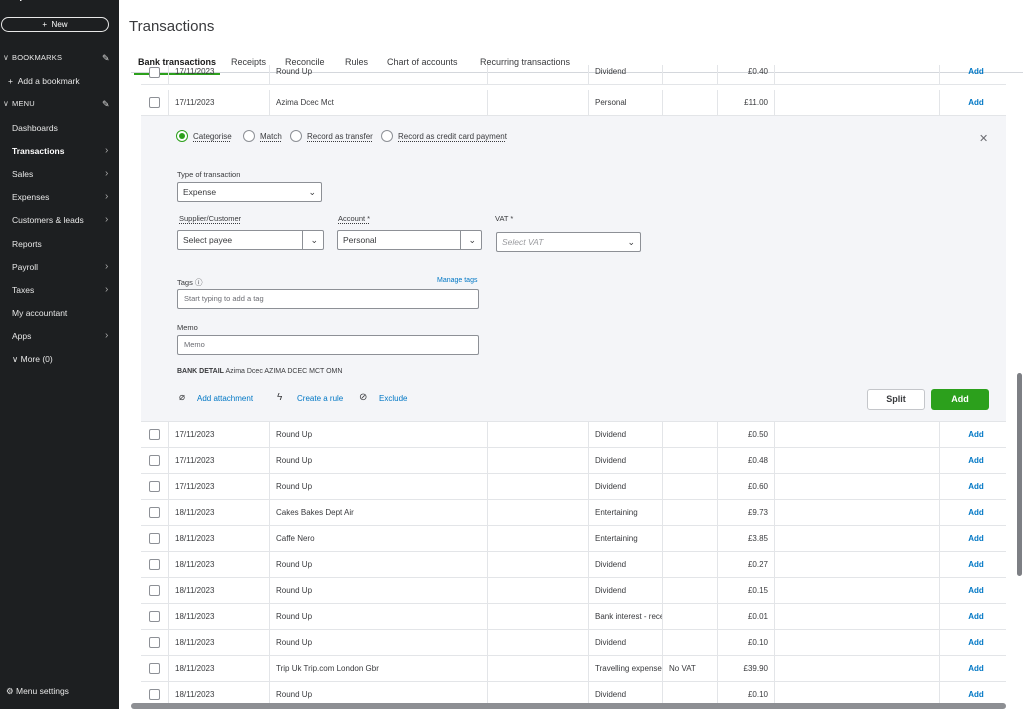 The height and width of the screenshot is (709, 1023). I want to click on sidebar-item-my-accountant: My accountant, so click(59, 313).